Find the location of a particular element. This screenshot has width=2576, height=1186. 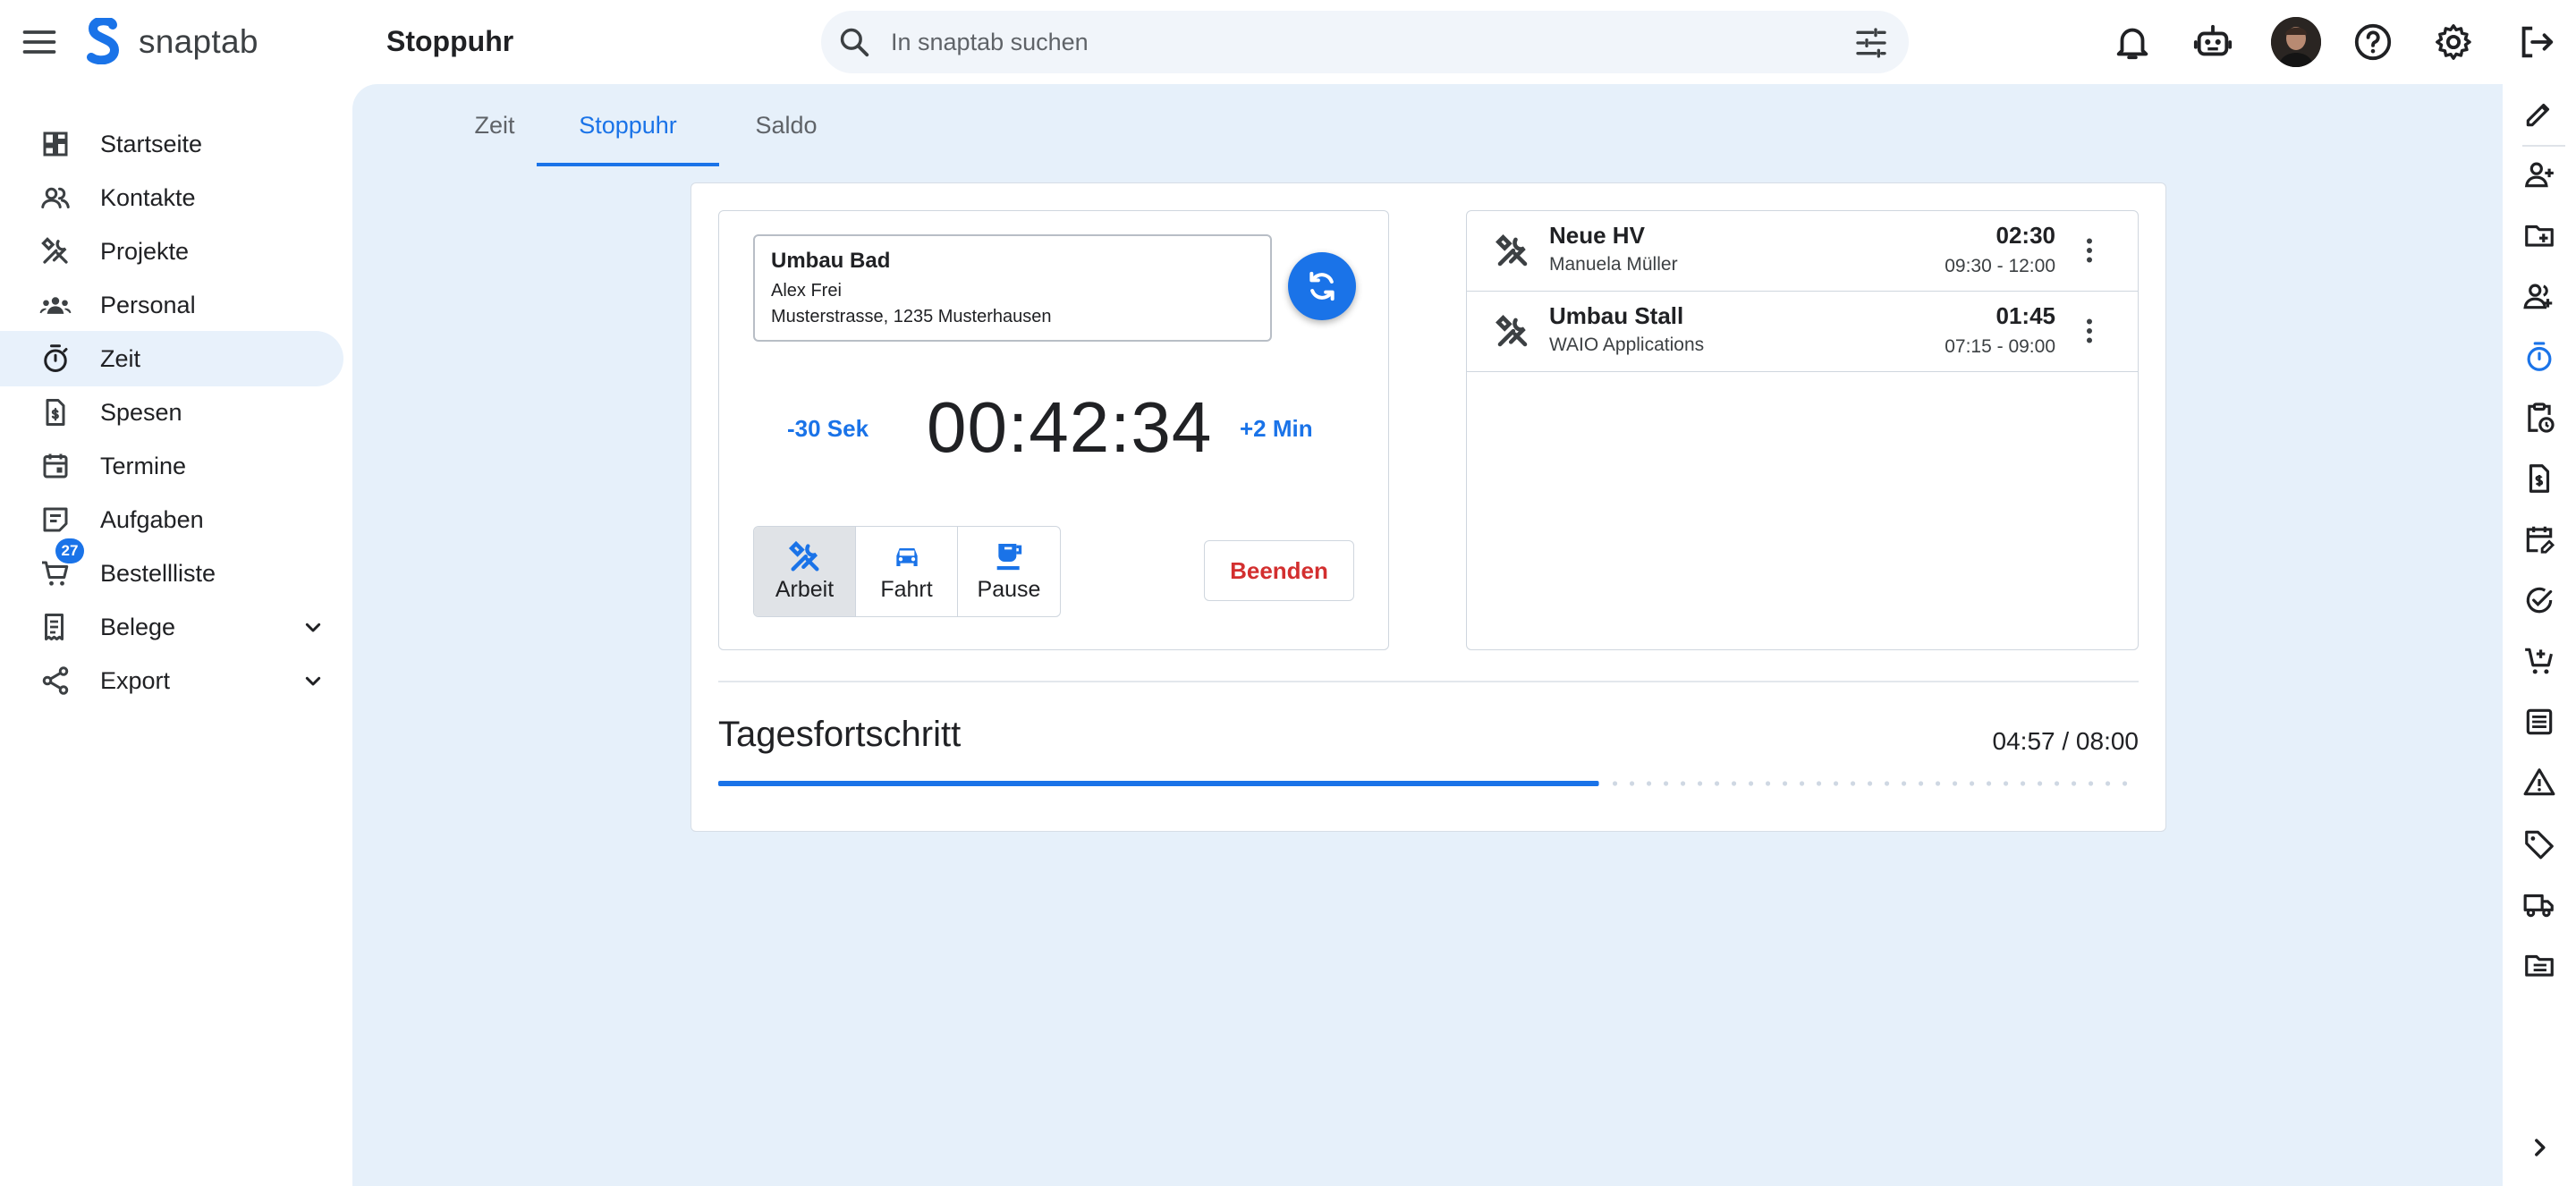

add-cart-icon is located at coordinates (2539, 661).